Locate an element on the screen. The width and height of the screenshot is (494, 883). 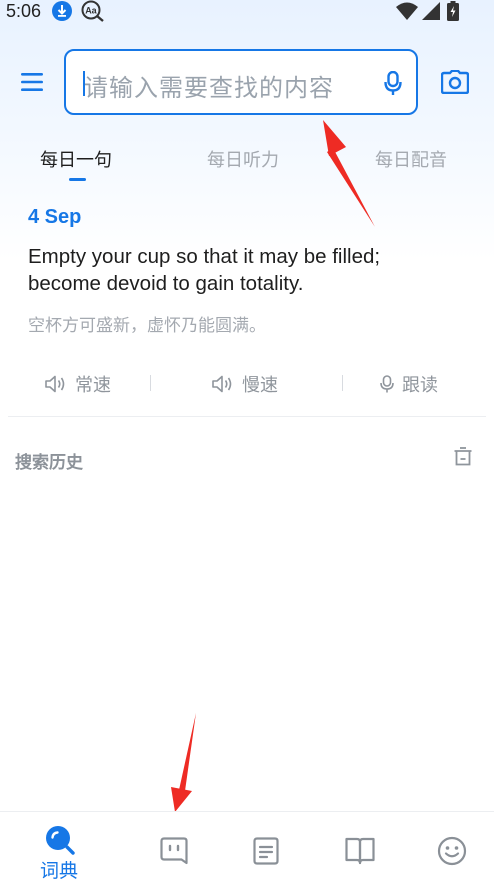
follow-read-label: 跟读 is located at coordinates (420, 385).